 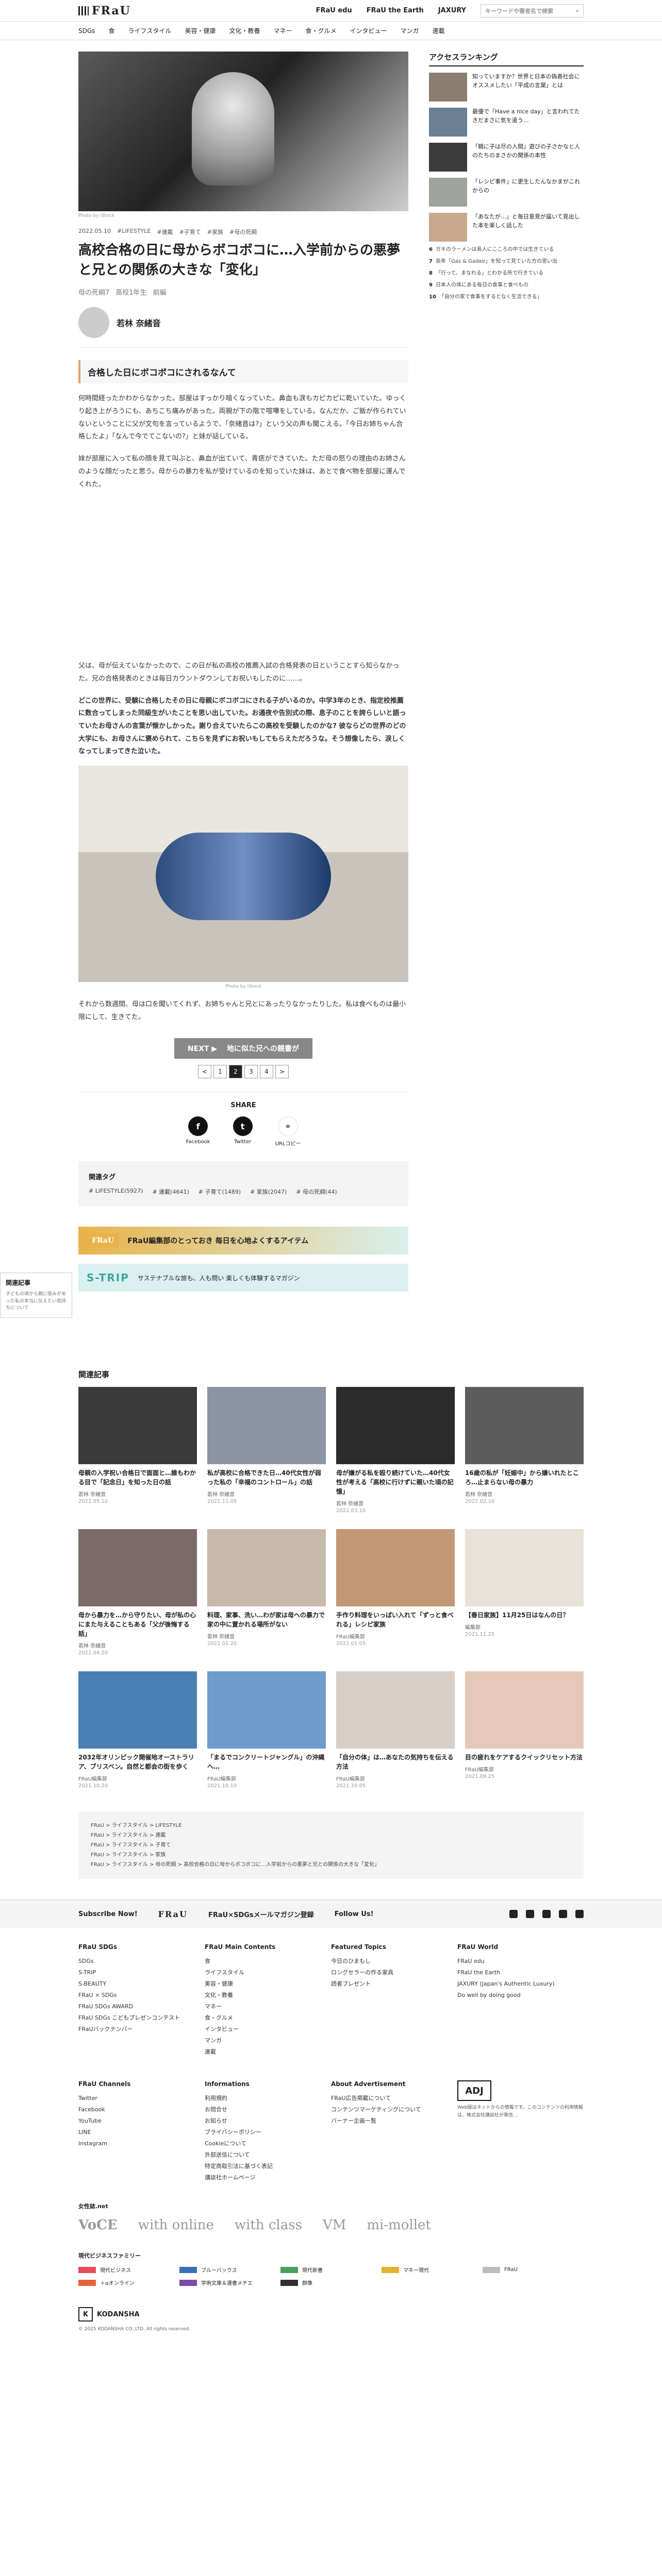 I want to click on footer-link: FRaU SDGs こどもプレゼンコンテスト, so click(x=141, y=2018).